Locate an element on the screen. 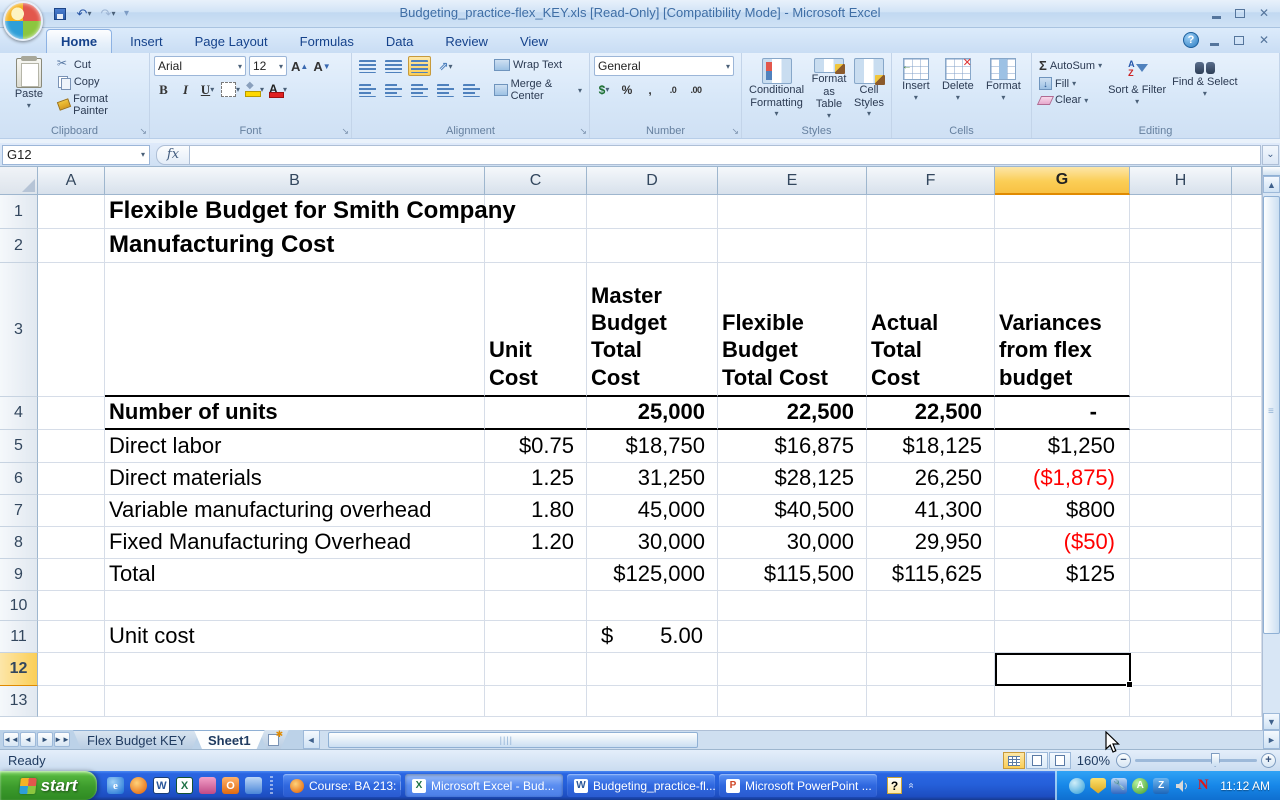 Image resolution: width=1280 pixels, height=800 pixels. cell-units-flex: 22,500 is located at coordinates (792, 413).